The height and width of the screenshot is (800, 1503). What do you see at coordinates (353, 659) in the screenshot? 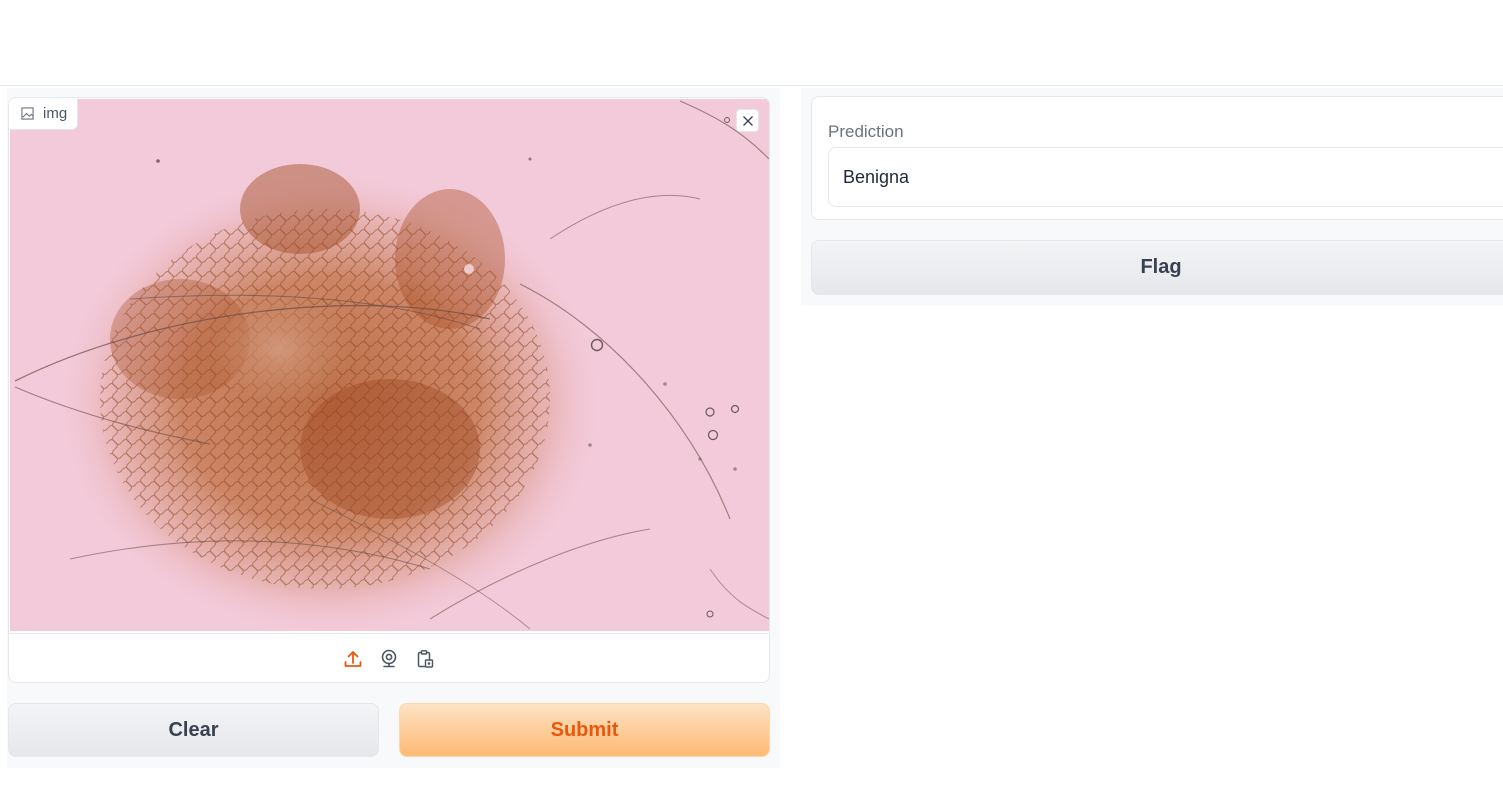
I see `upload-icon` at bounding box center [353, 659].